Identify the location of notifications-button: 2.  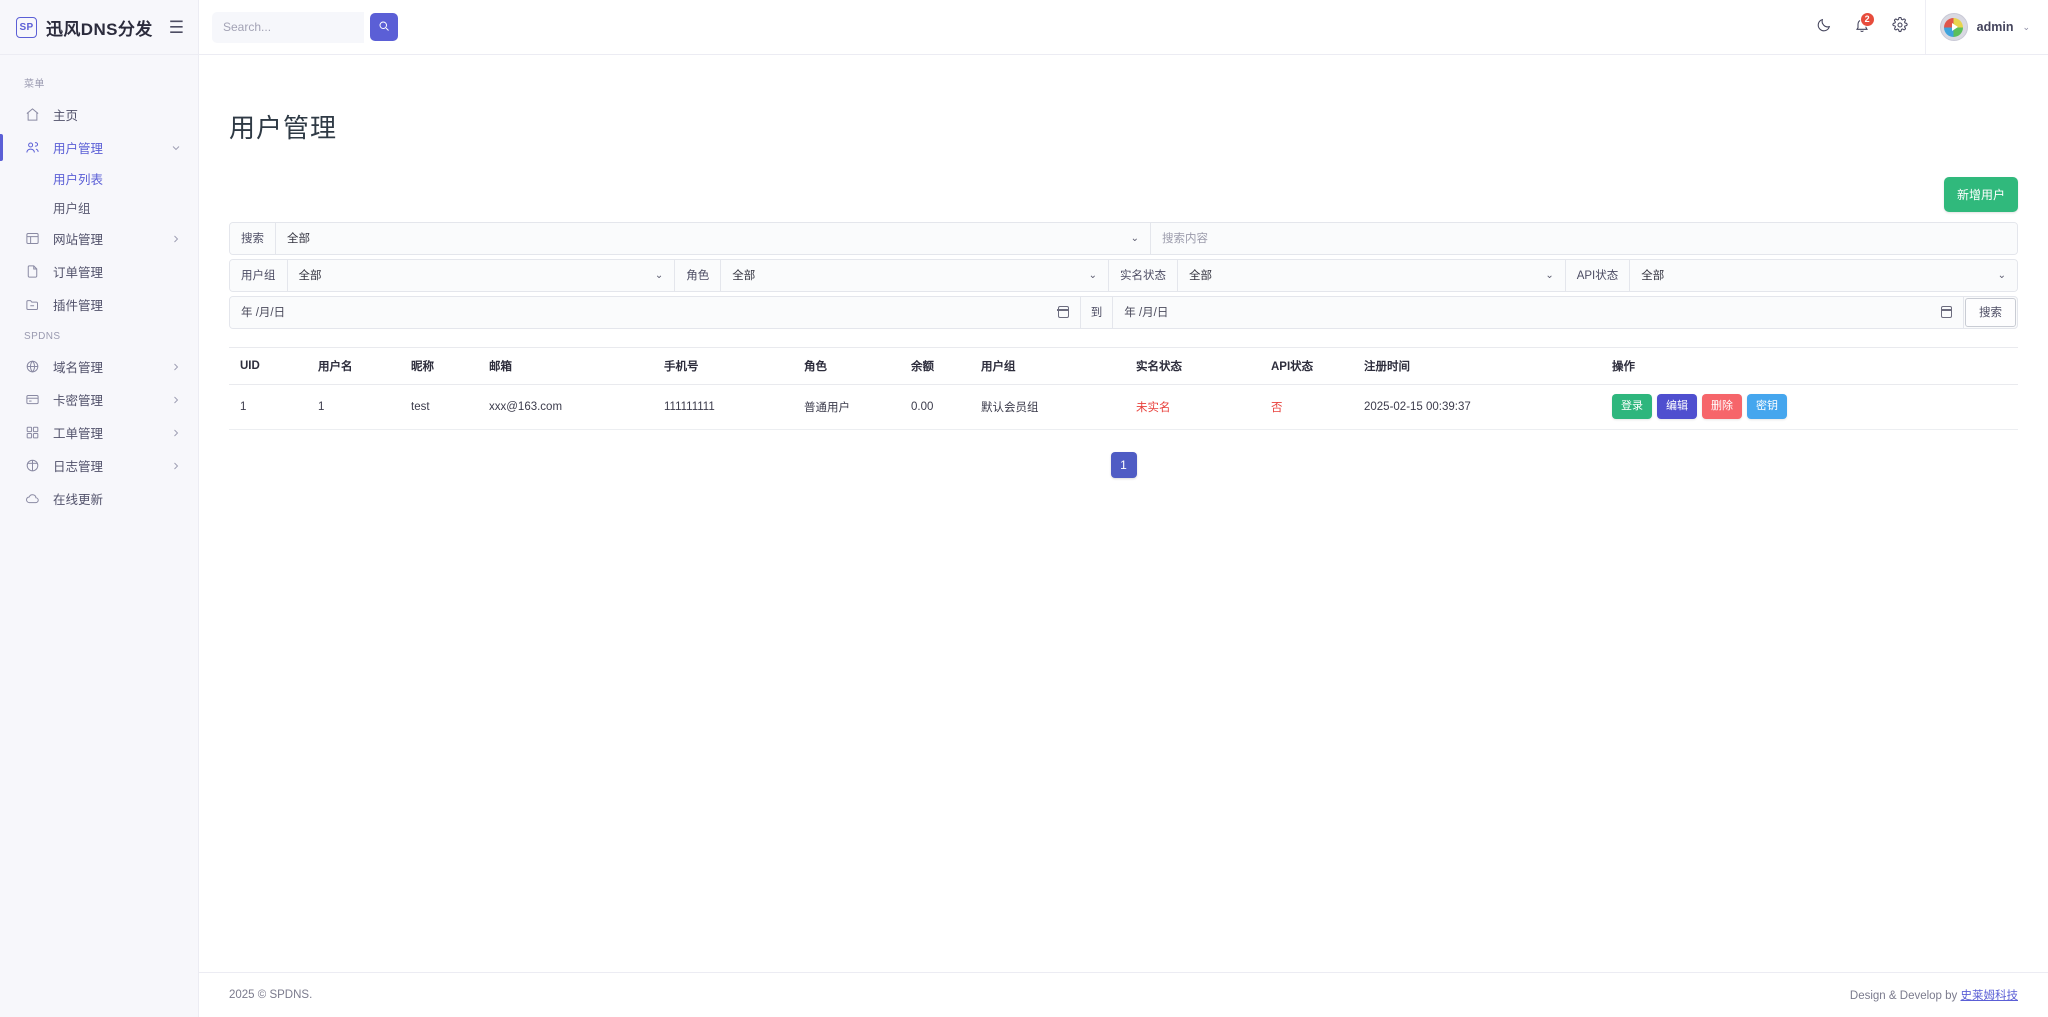
(1862, 27).